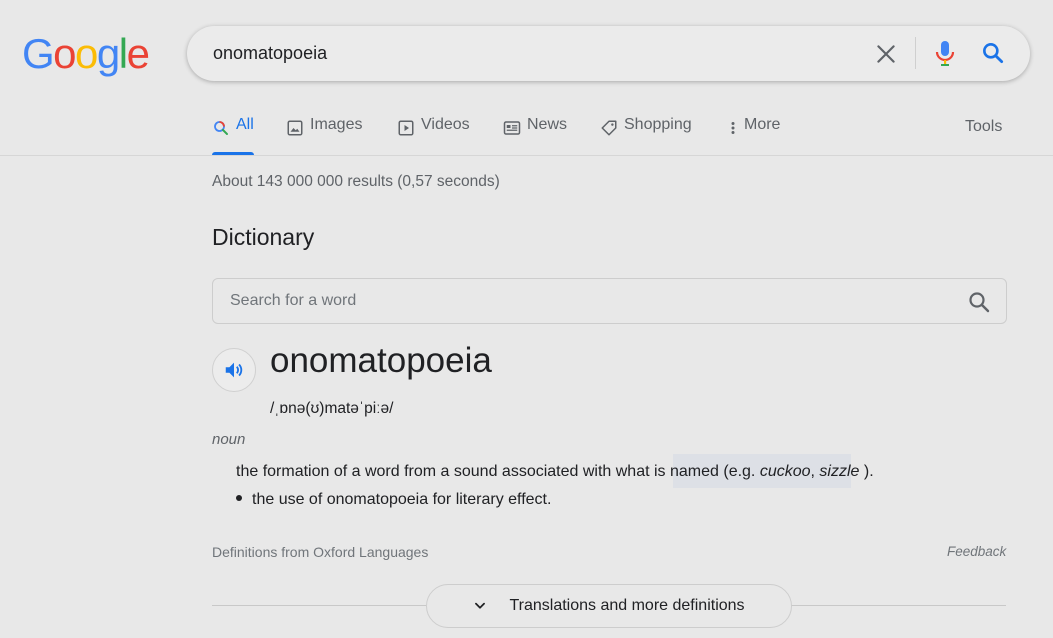 The image size is (1053, 638). What do you see at coordinates (293, 301) in the screenshot?
I see `word-search-input: Search for a word` at bounding box center [293, 301].